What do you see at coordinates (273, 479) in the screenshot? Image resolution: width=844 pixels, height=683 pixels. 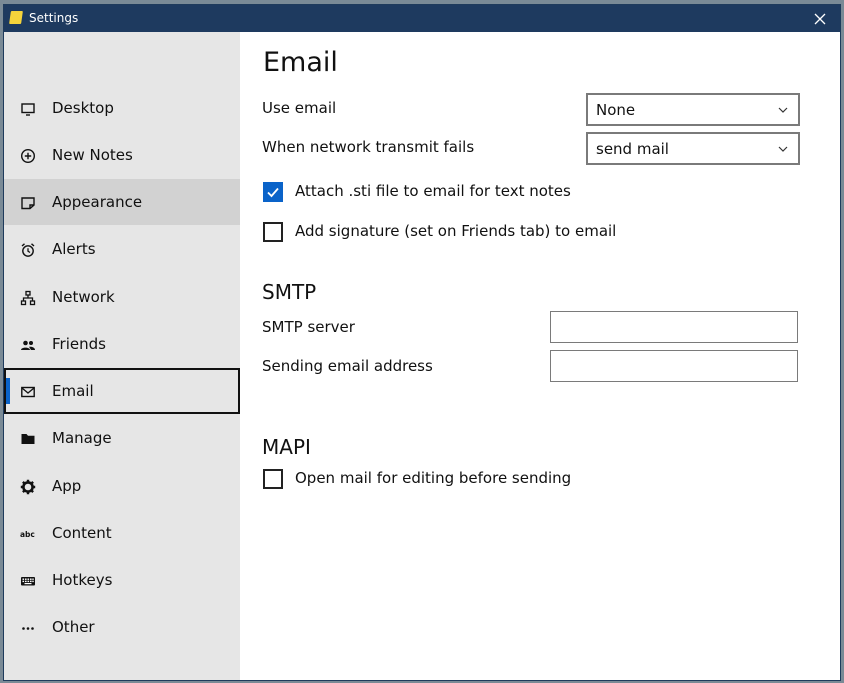 I see `open-mail-checkbox` at bounding box center [273, 479].